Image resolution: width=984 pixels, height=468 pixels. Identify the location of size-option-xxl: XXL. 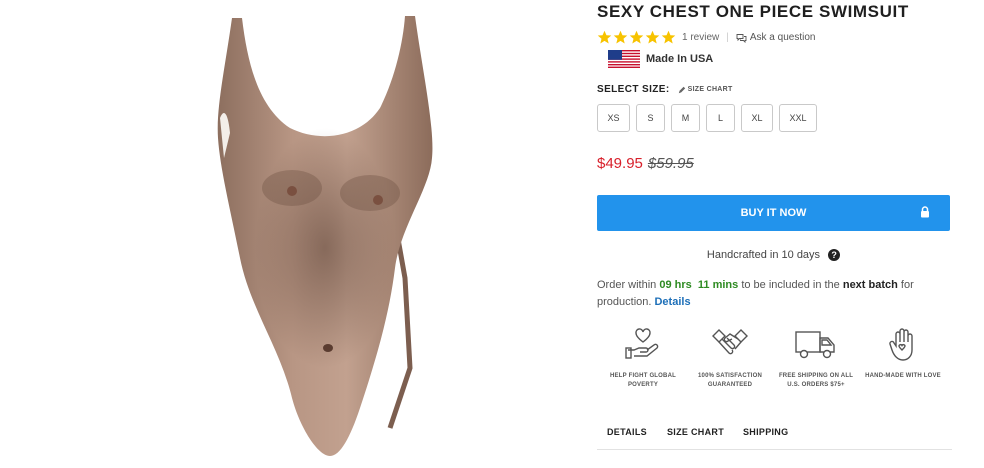
(798, 118).